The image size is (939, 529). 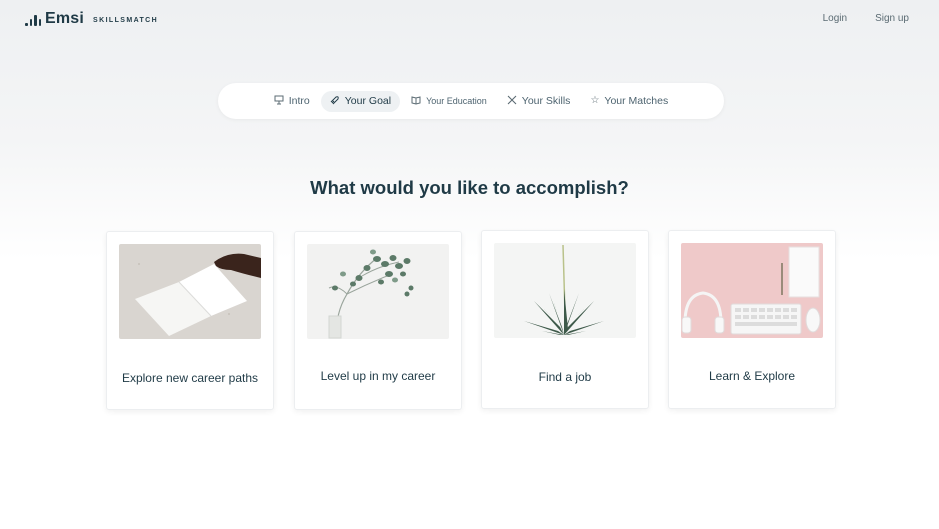 I want to click on emsi-logo: Emsi SKILLSMATCH, so click(x=91, y=19).